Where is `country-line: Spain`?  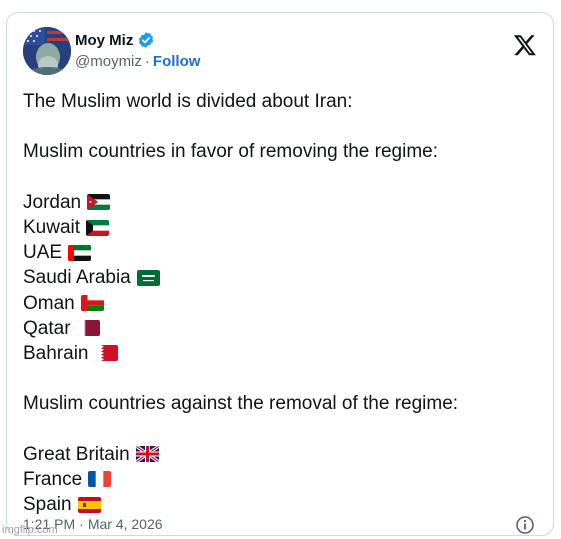
country-line: Spain is located at coordinates (280, 504).